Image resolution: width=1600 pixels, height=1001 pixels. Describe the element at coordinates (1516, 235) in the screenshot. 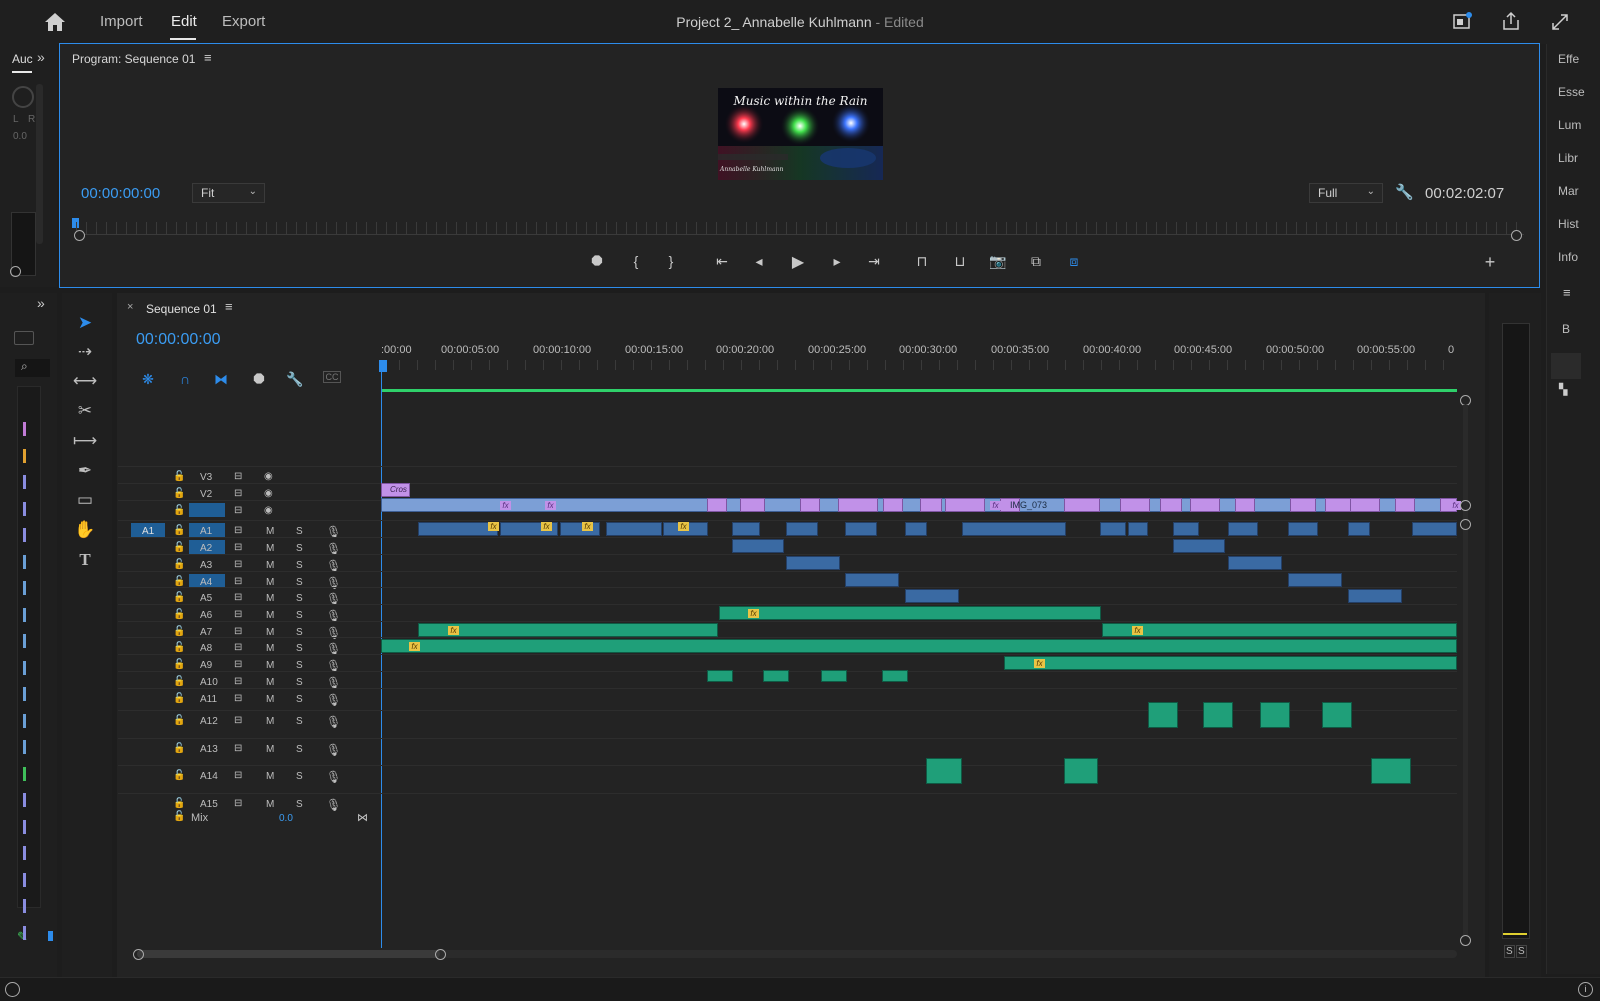

I see `scrubber-end-handle` at that location.